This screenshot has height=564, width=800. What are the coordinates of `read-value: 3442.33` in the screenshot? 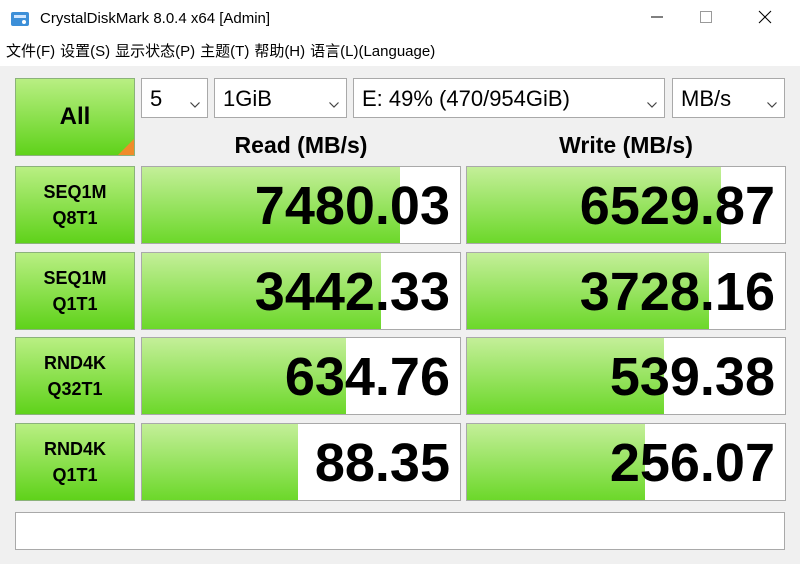 It's located at (352, 292).